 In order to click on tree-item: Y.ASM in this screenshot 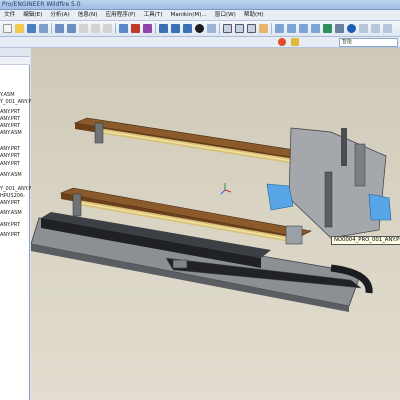, I will do `click(7, 95)`.